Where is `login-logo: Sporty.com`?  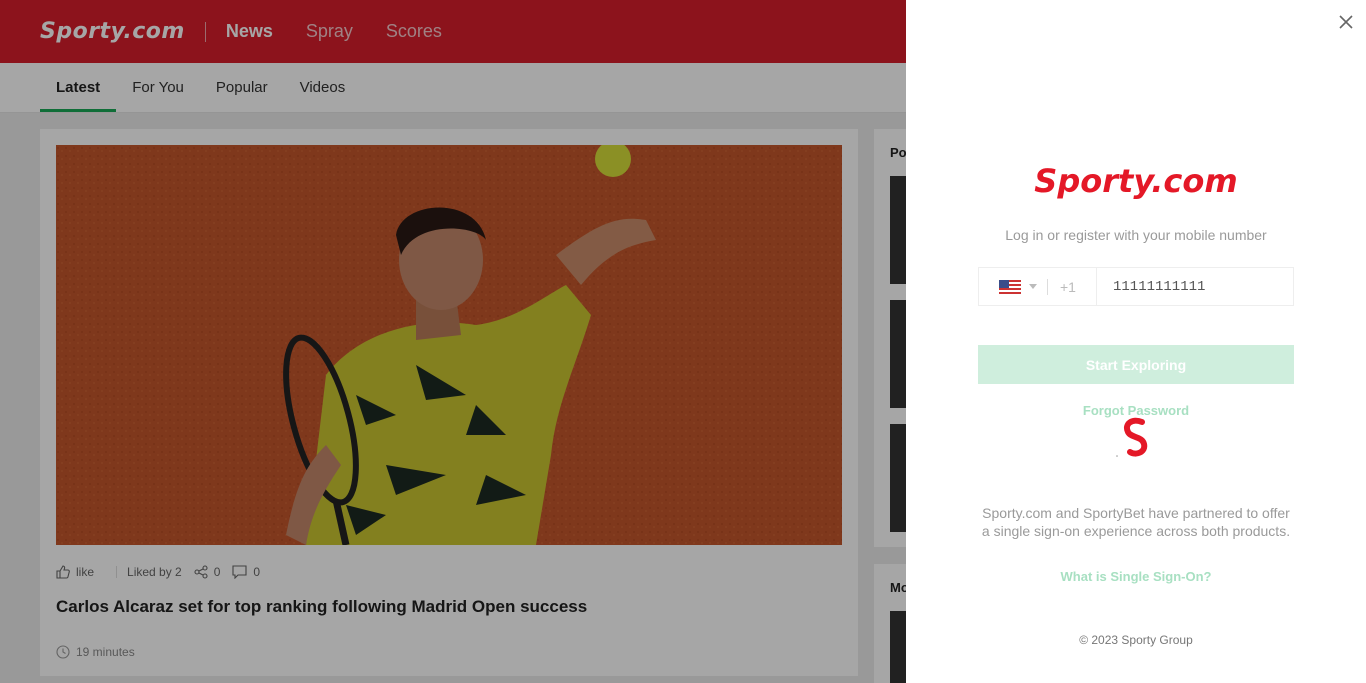
login-logo: Sporty.com is located at coordinates (1136, 181).